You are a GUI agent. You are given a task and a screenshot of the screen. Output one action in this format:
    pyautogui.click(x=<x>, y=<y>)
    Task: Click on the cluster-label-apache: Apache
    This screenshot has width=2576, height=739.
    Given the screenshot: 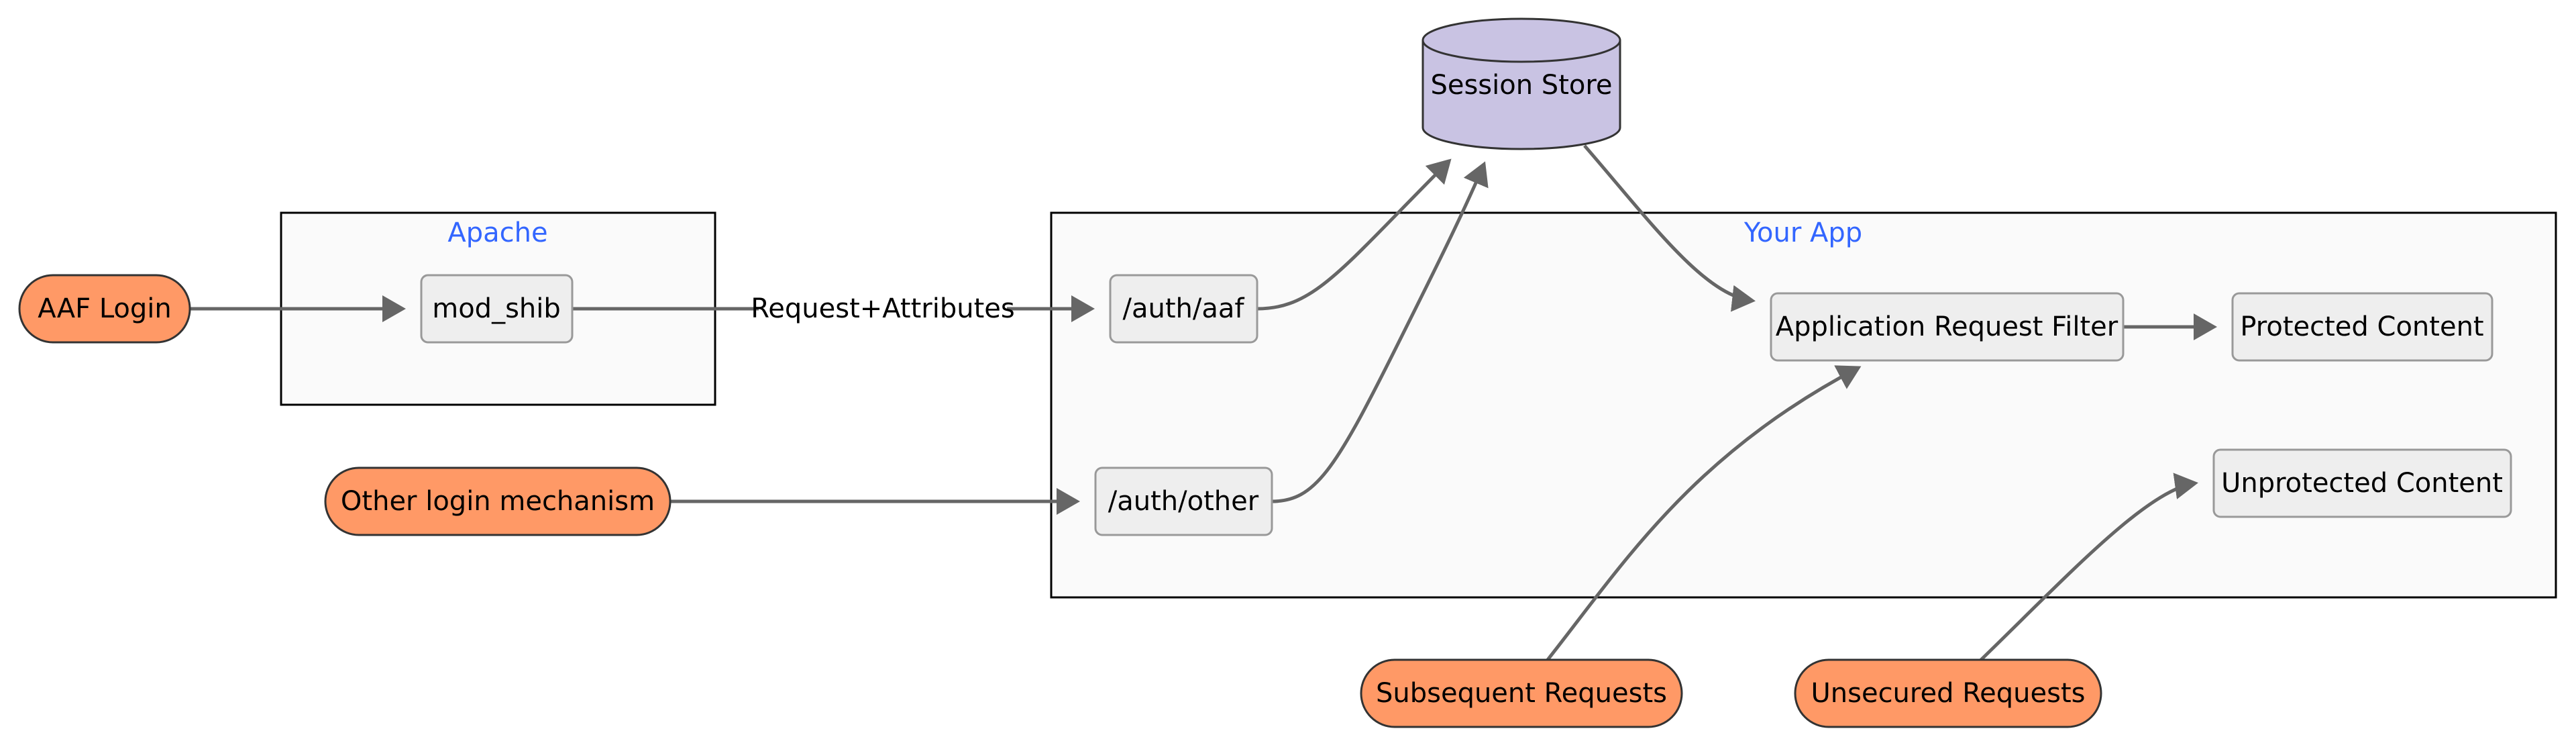 What is the action you would take?
    pyautogui.click(x=497, y=232)
    